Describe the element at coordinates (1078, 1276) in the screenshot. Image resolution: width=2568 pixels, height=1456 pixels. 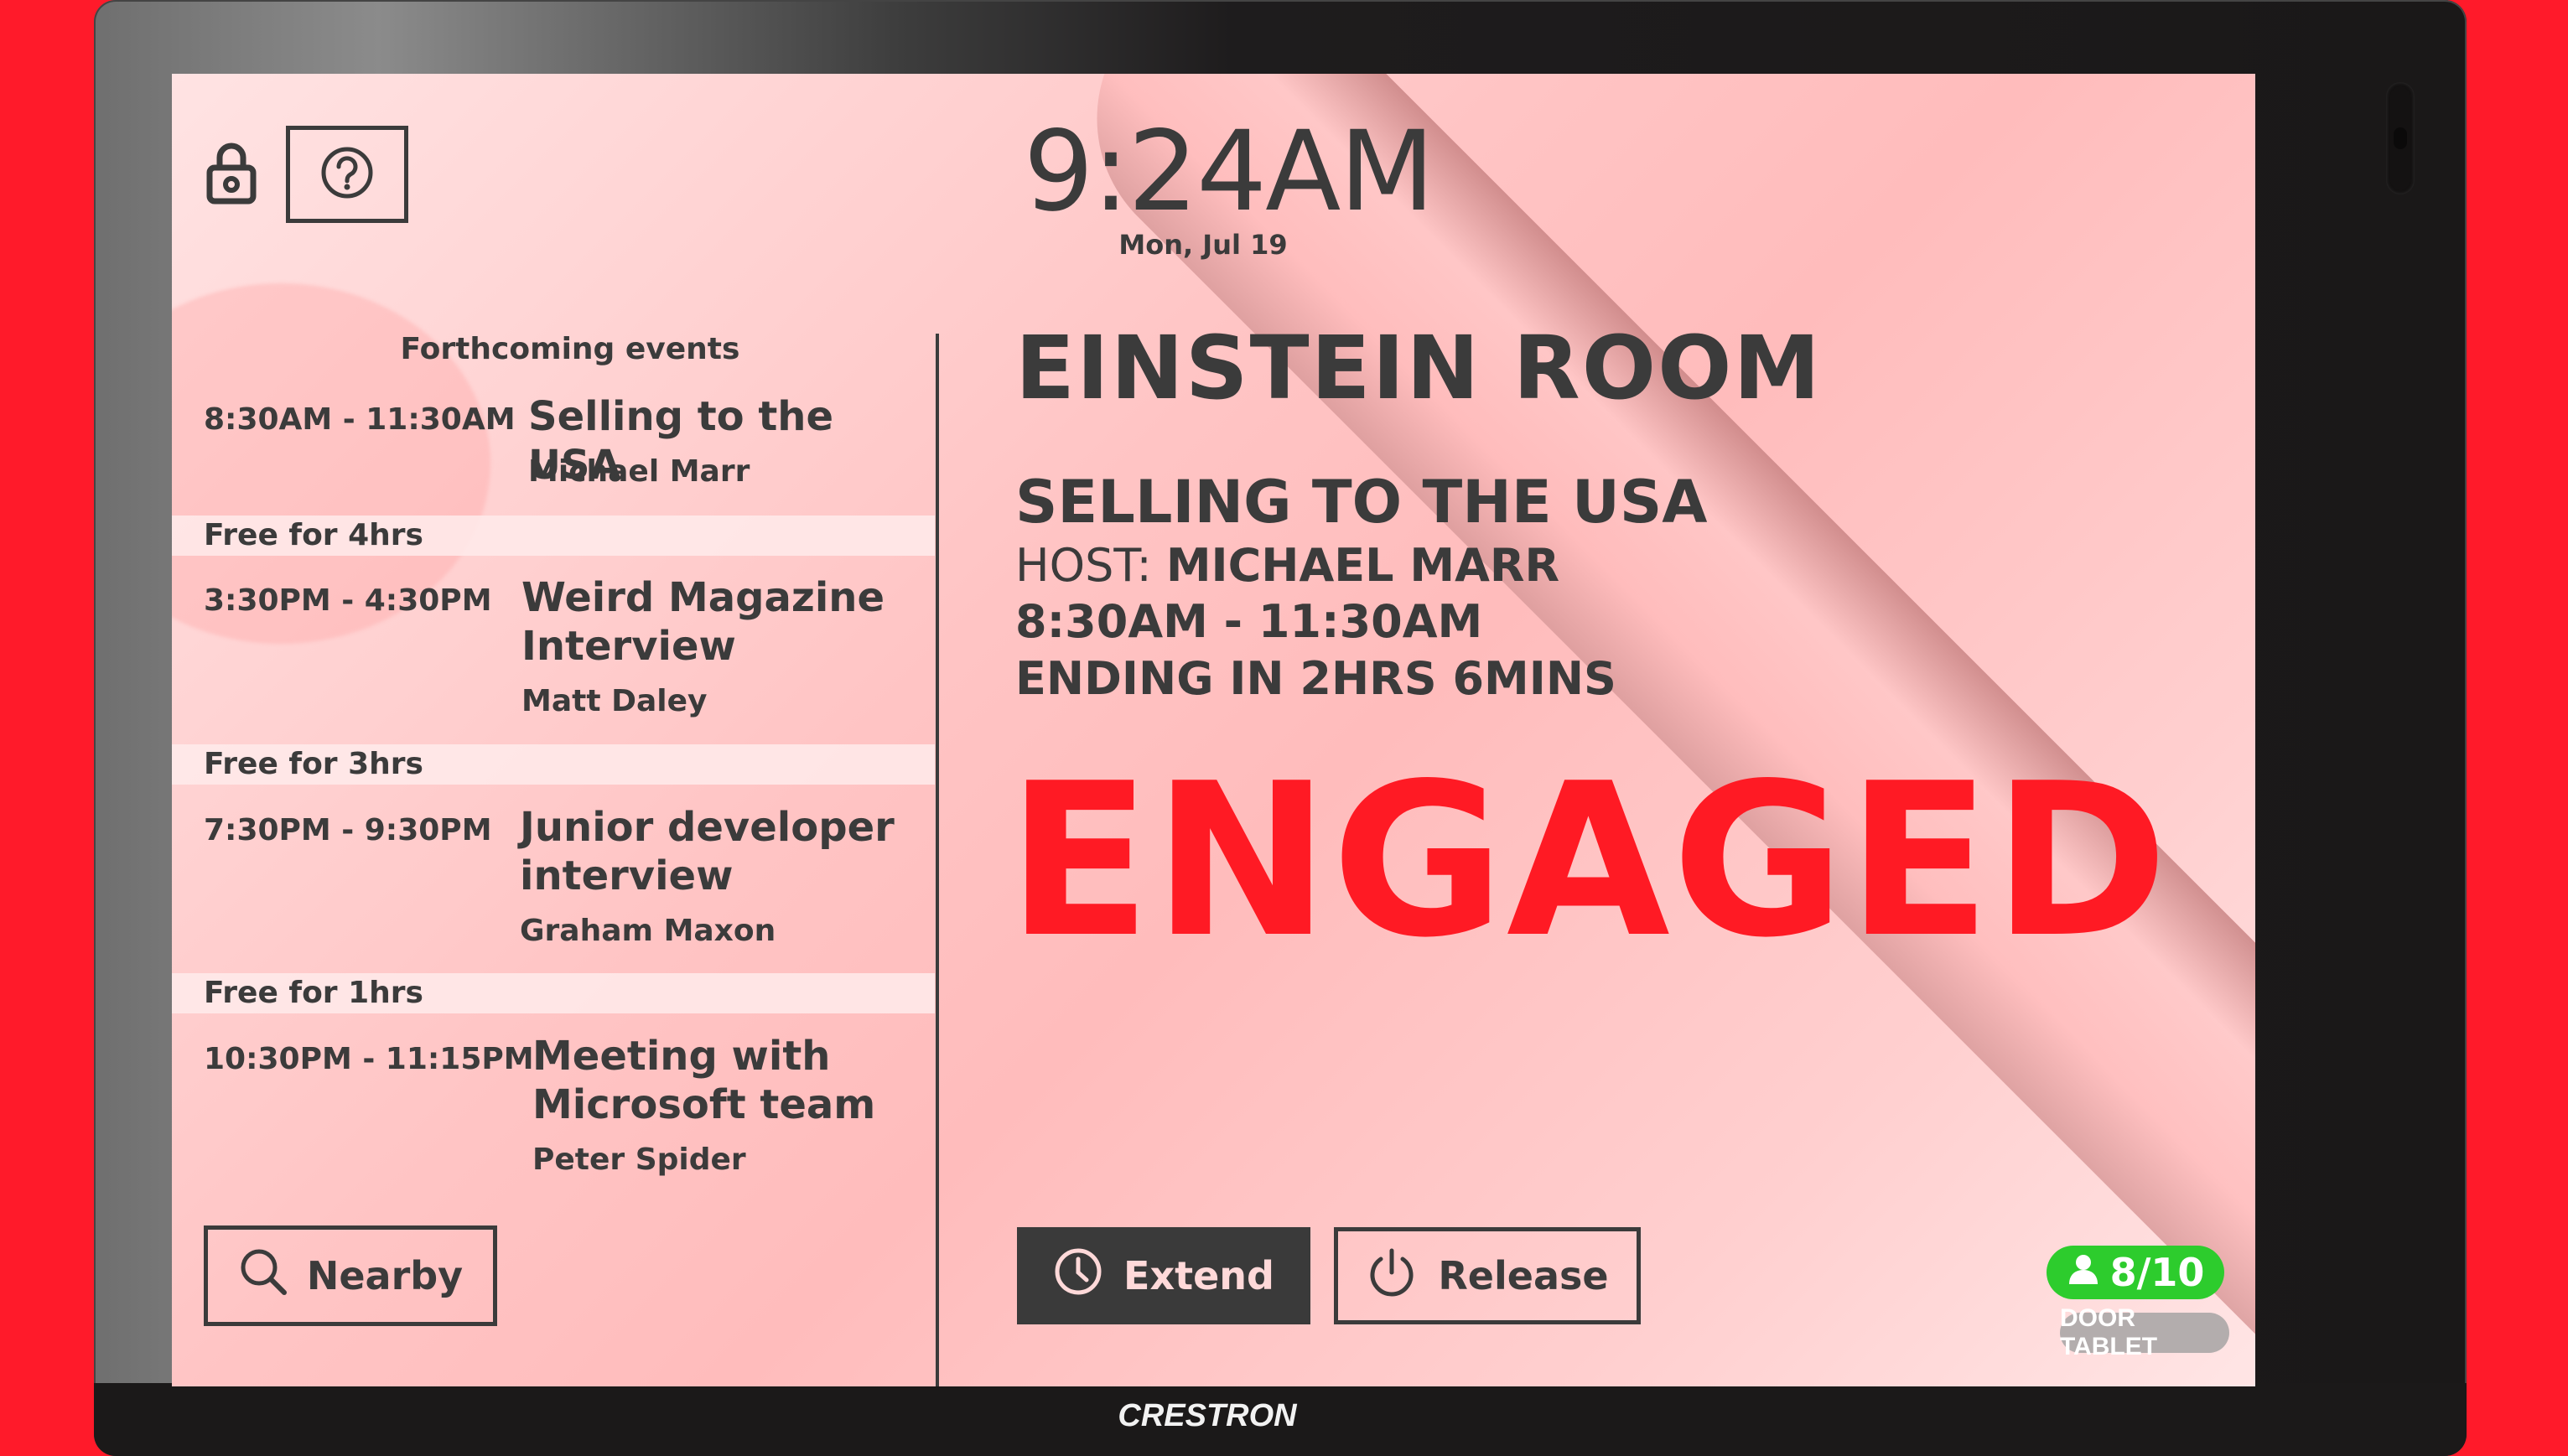
I see `clock-icon` at that location.